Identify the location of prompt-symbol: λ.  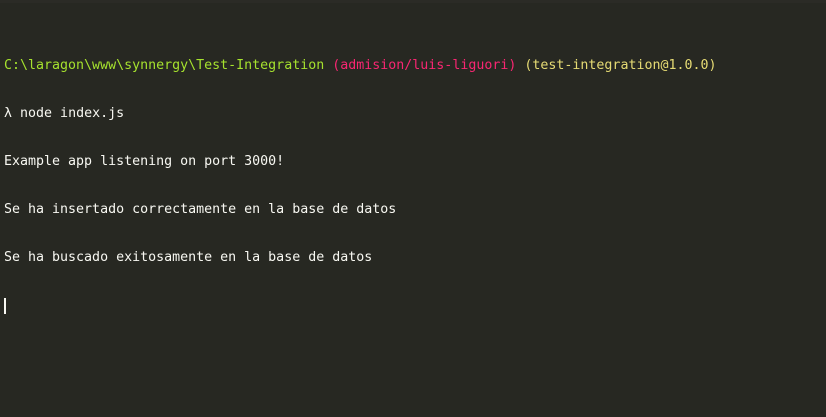
(8, 113).